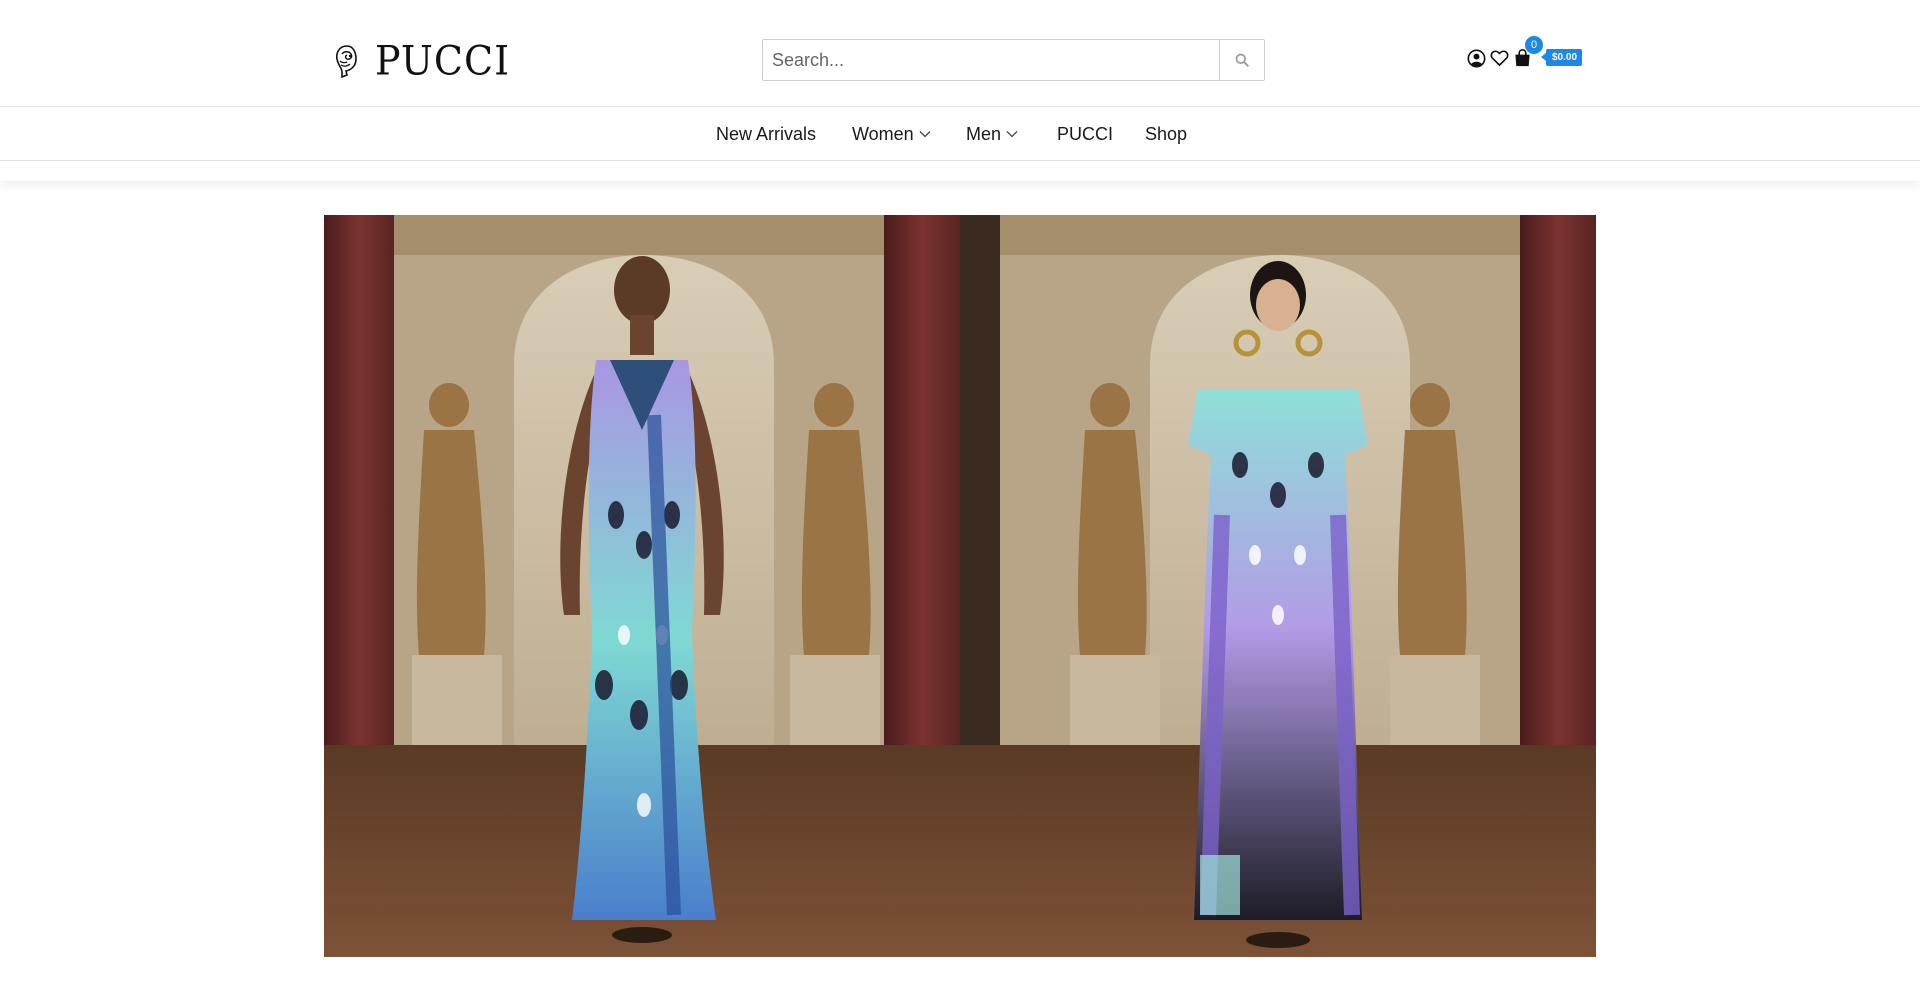 Image resolution: width=1920 pixels, height=993 pixels. What do you see at coordinates (443, 61) in the screenshot?
I see `brand-wordmark: PUCCI` at bounding box center [443, 61].